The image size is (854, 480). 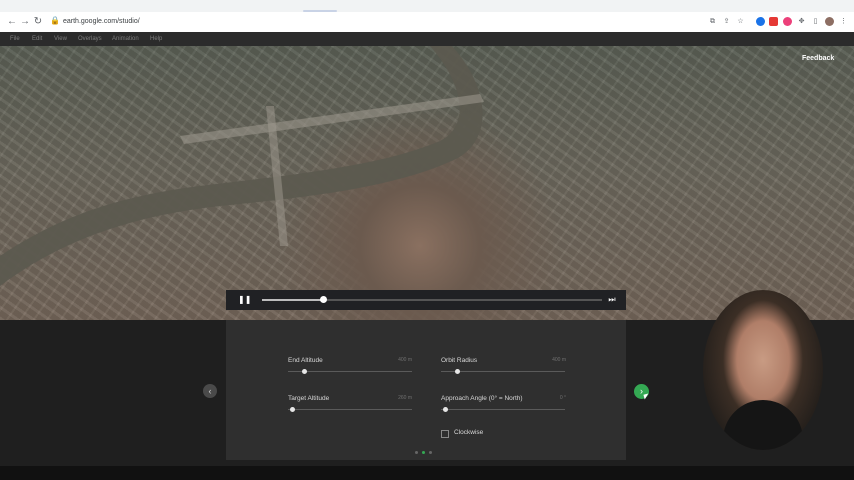 What do you see at coordinates (712, 21) in the screenshot?
I see `screenshot-icon: ⧉` at bounding box center [712, 21].